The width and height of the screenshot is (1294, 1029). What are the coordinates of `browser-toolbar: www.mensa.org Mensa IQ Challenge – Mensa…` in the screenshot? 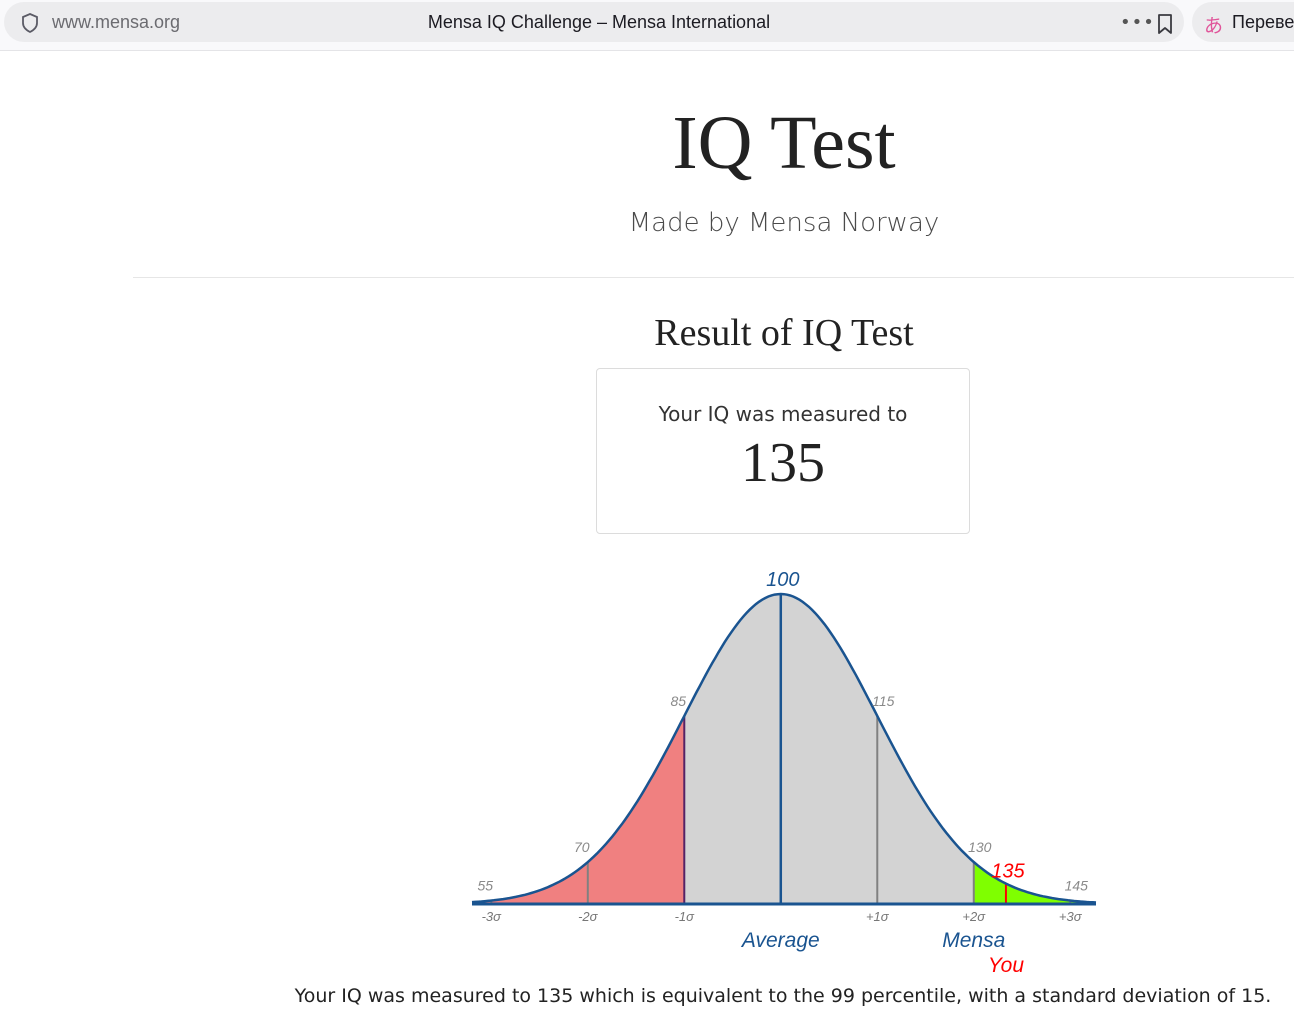 It's located at (647, 25).